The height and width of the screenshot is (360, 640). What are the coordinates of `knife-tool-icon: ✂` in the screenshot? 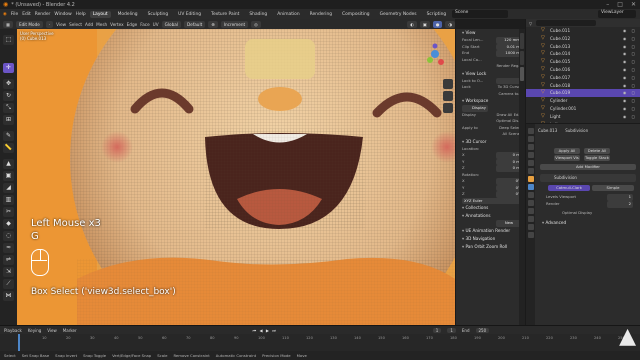 It's located at (8, 212).